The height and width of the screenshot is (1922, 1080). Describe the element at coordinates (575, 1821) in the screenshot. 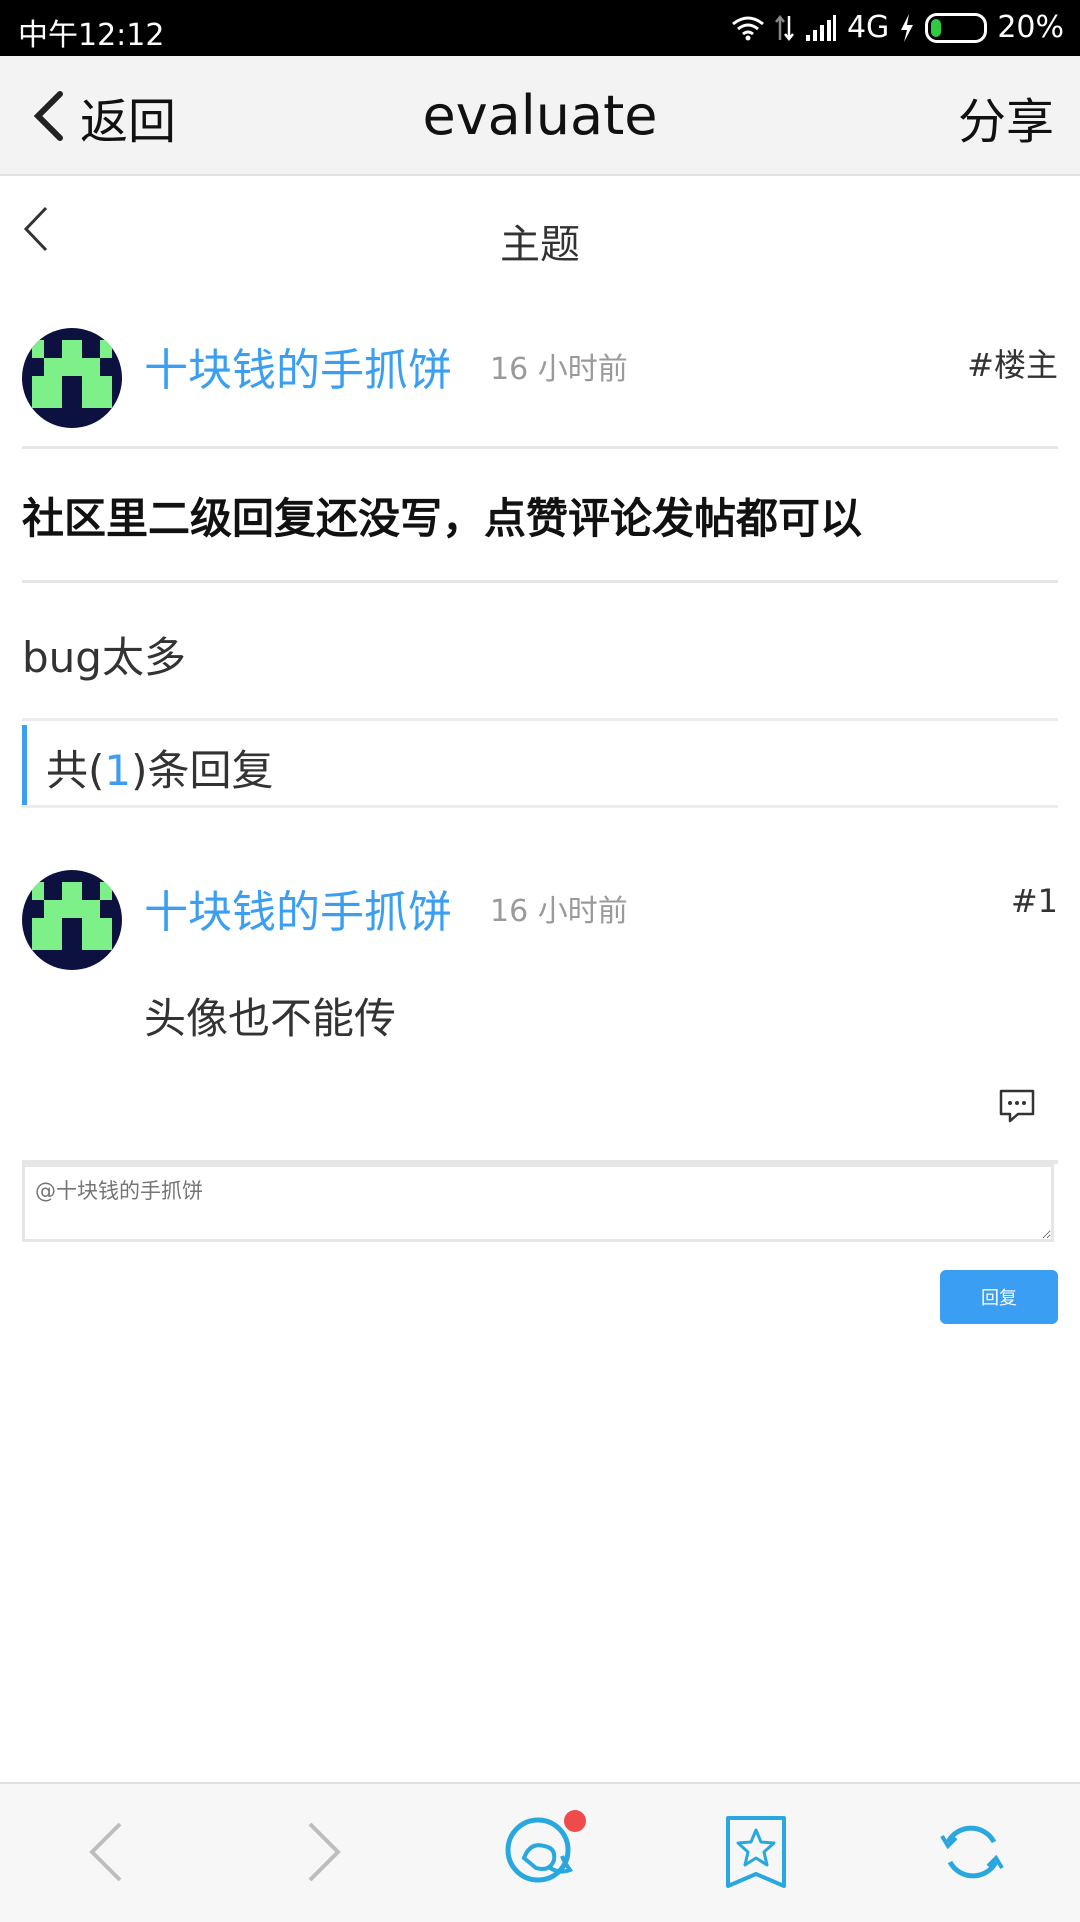

I see `notification-badge` at that location.